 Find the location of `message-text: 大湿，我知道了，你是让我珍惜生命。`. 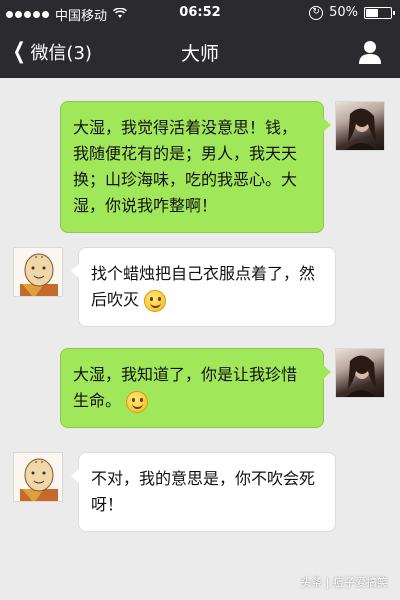

message-text: 大湿，我知道了，你是让我珍惜生命。 is located at coordinates (185, 387).